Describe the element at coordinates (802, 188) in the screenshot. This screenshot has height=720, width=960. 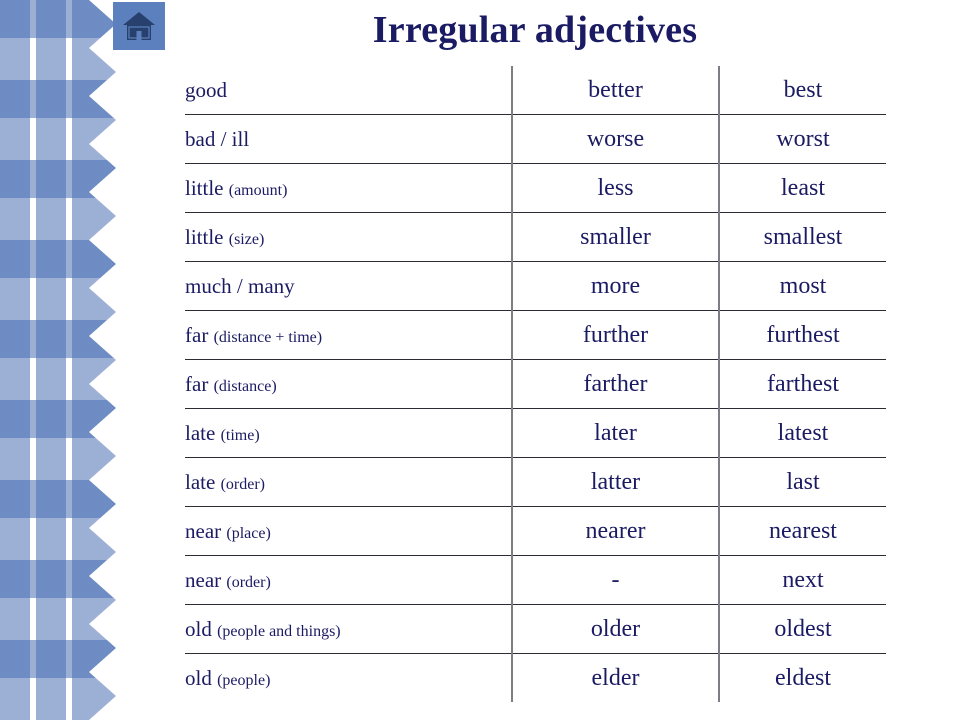
I see `cell-superlative: least` at that location.